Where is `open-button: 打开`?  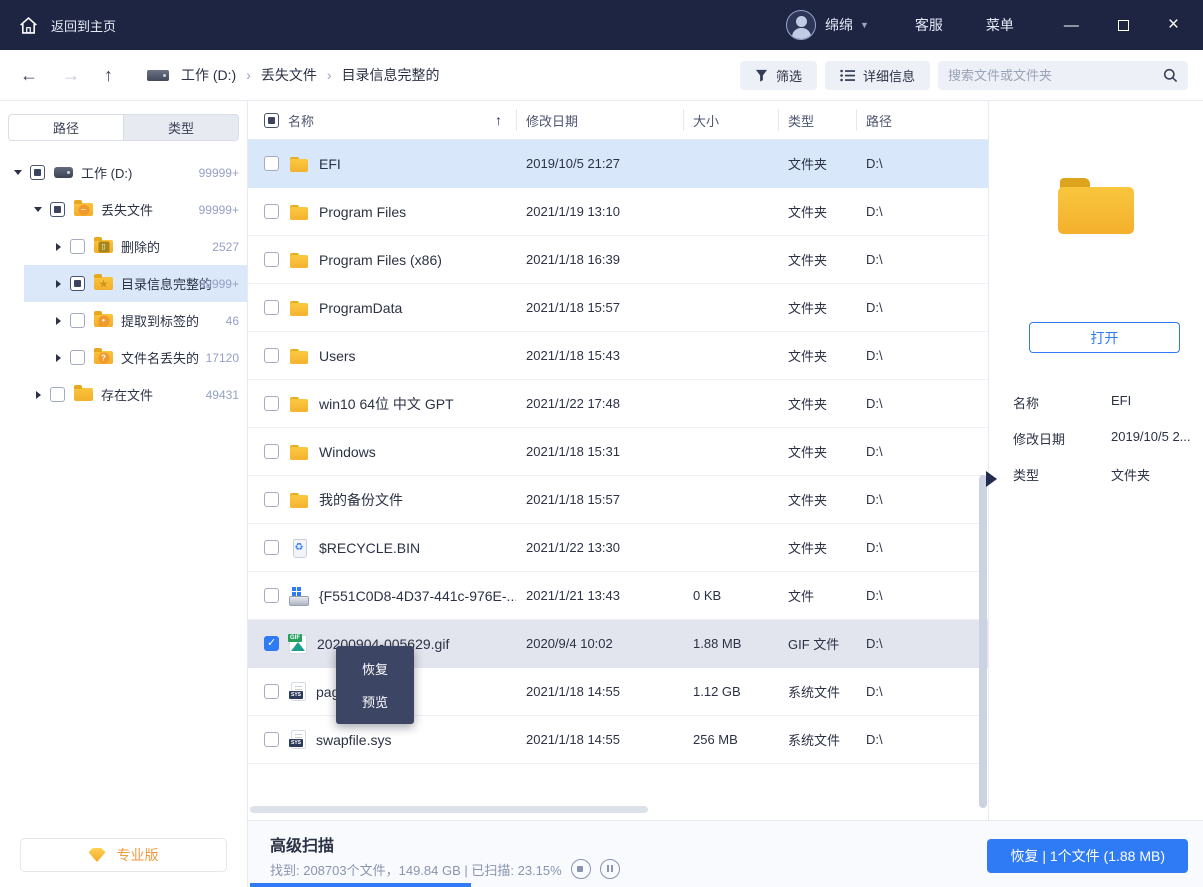 open-button: 打开 is located at coordinates (1104, 337).